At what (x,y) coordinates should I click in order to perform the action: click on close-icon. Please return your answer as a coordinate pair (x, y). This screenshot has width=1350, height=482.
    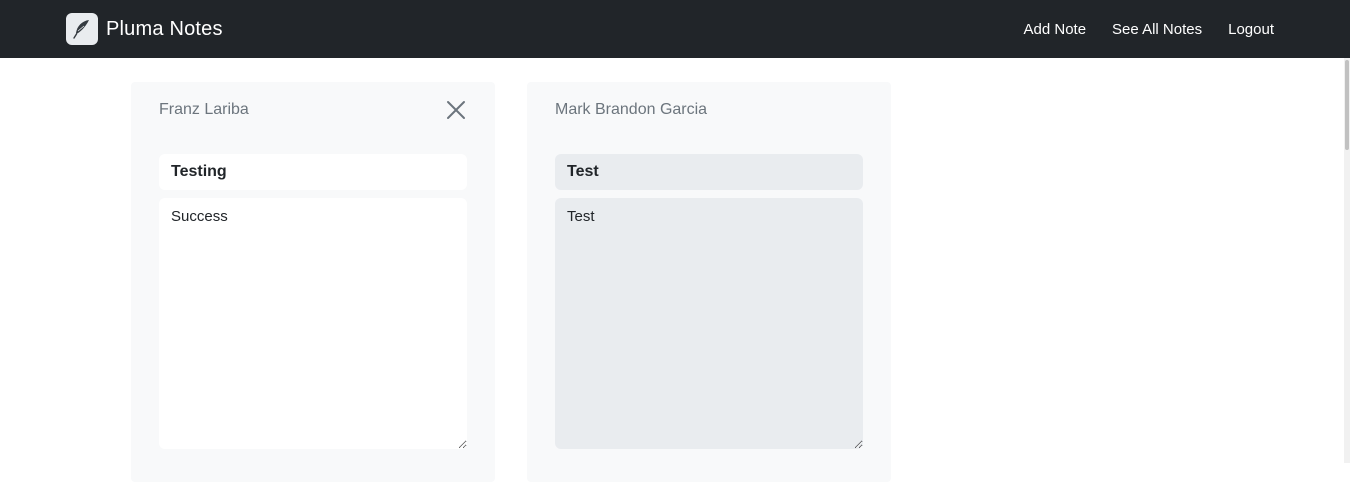
    Looking at the image, I should click on (456, 110).